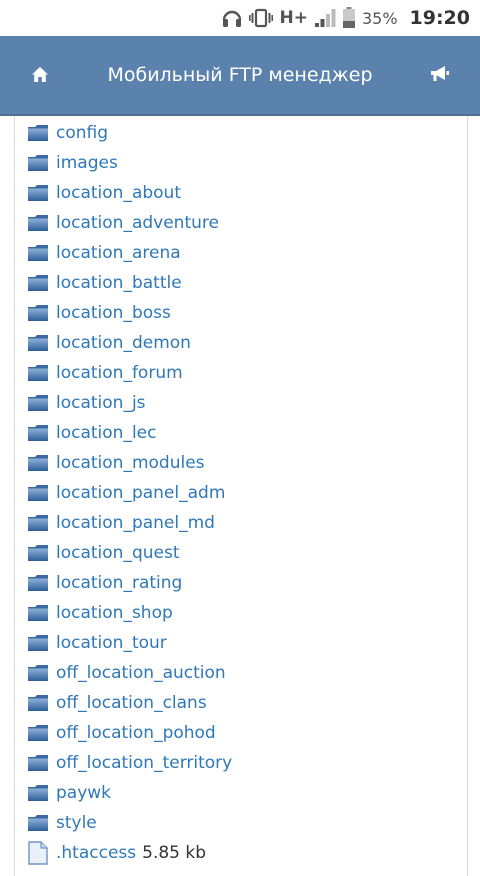 The image size is (480, 876). I want to click on folder-link: location_about, so click(118, 193).